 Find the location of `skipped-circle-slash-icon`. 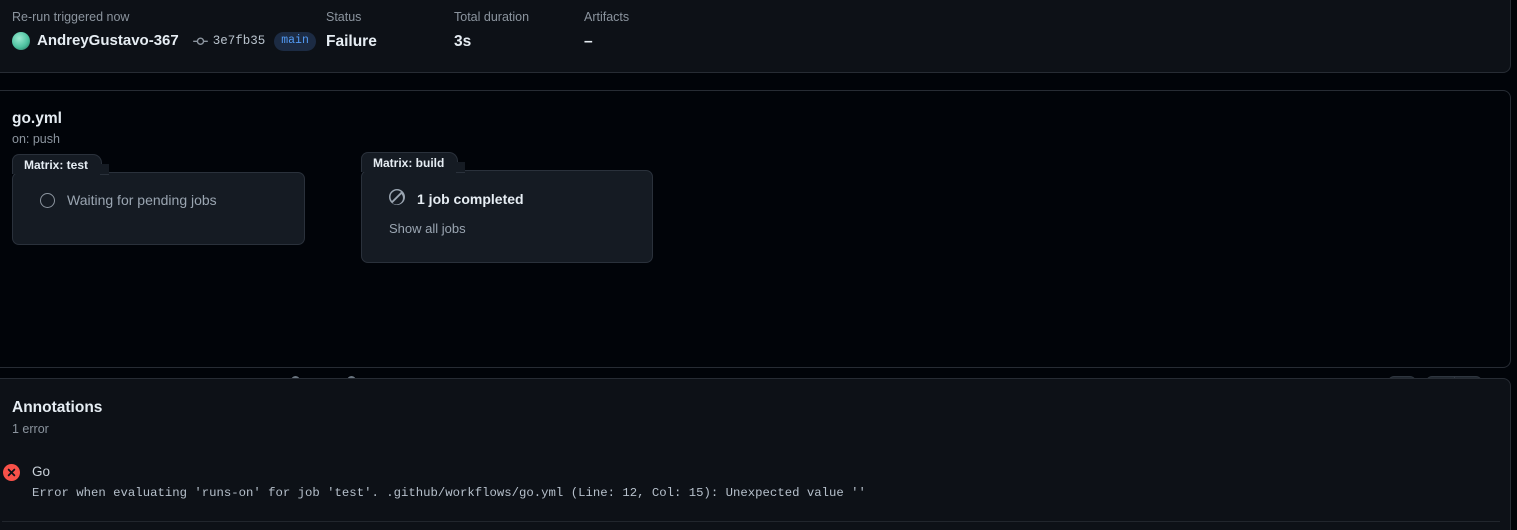

skipped-circle-slash-icon is located at coordinates (397, 199).